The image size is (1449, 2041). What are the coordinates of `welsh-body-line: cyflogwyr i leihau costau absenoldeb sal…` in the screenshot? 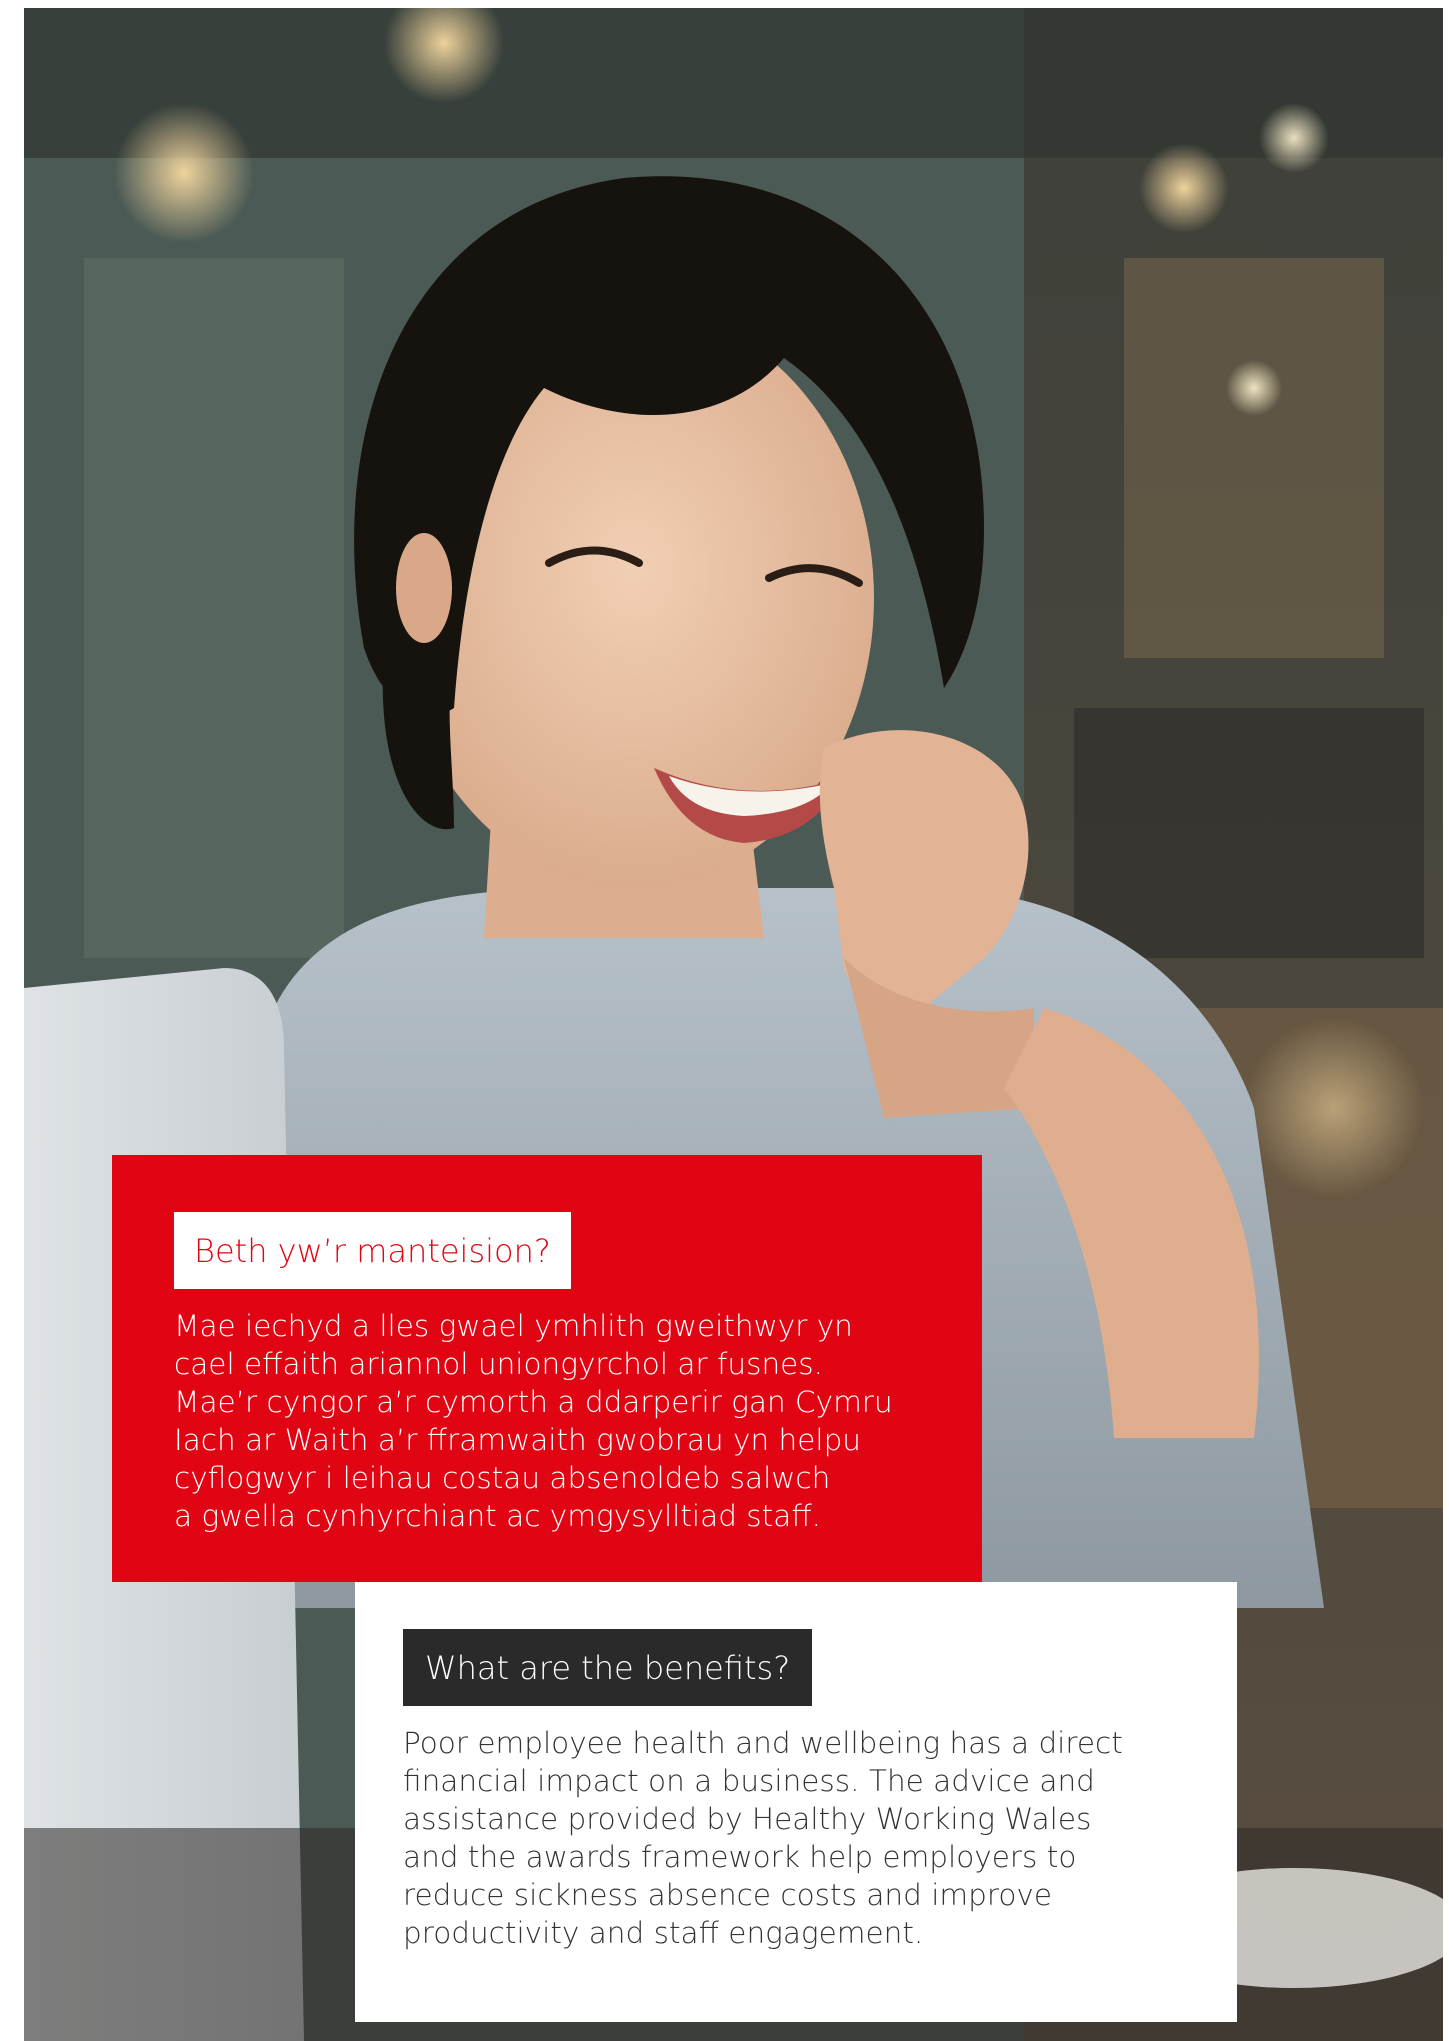 It's located at (502, 1478).